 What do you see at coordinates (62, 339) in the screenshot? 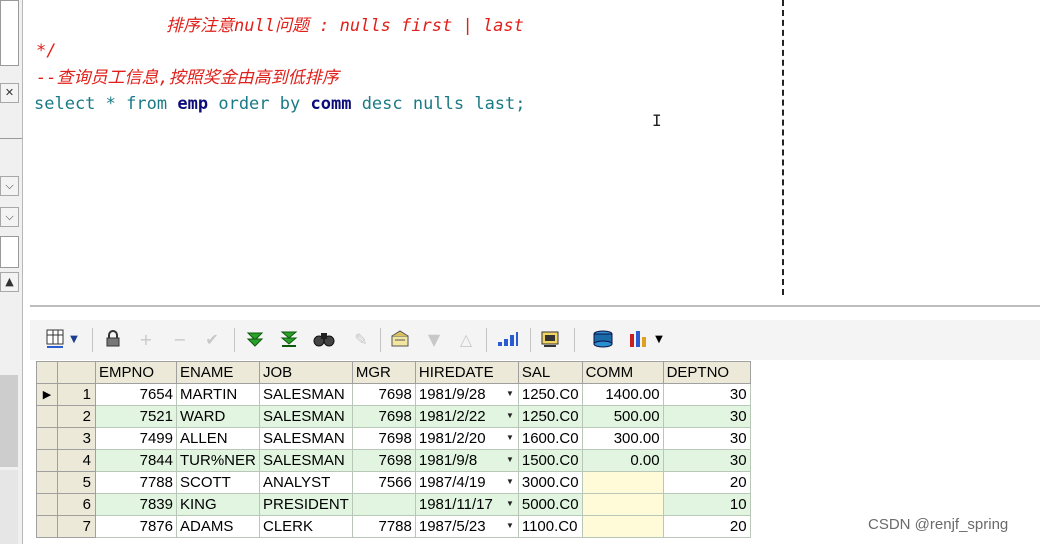
I see `grid-view-icon: ▼` at bounding box center [62, 339].